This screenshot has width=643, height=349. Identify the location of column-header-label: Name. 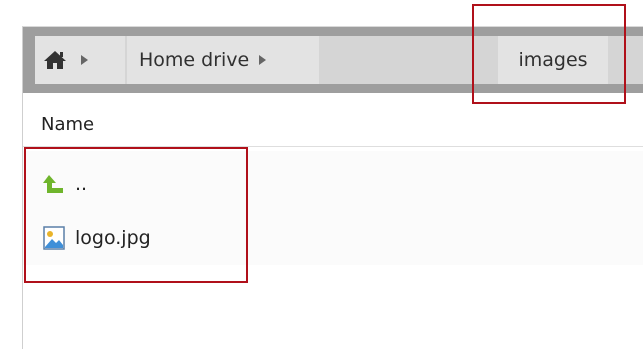
(68, 124).